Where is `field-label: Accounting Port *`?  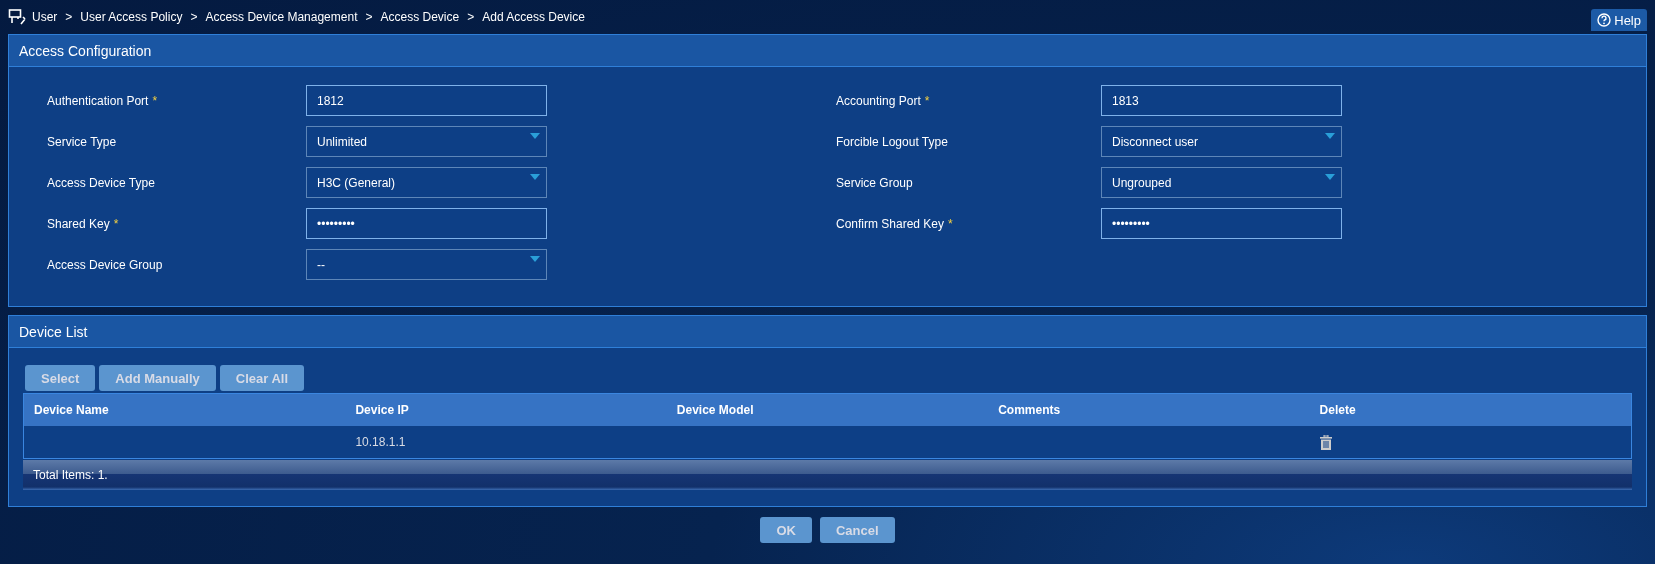
field-label: Accounting Port * is located at coordinates (883, 100).